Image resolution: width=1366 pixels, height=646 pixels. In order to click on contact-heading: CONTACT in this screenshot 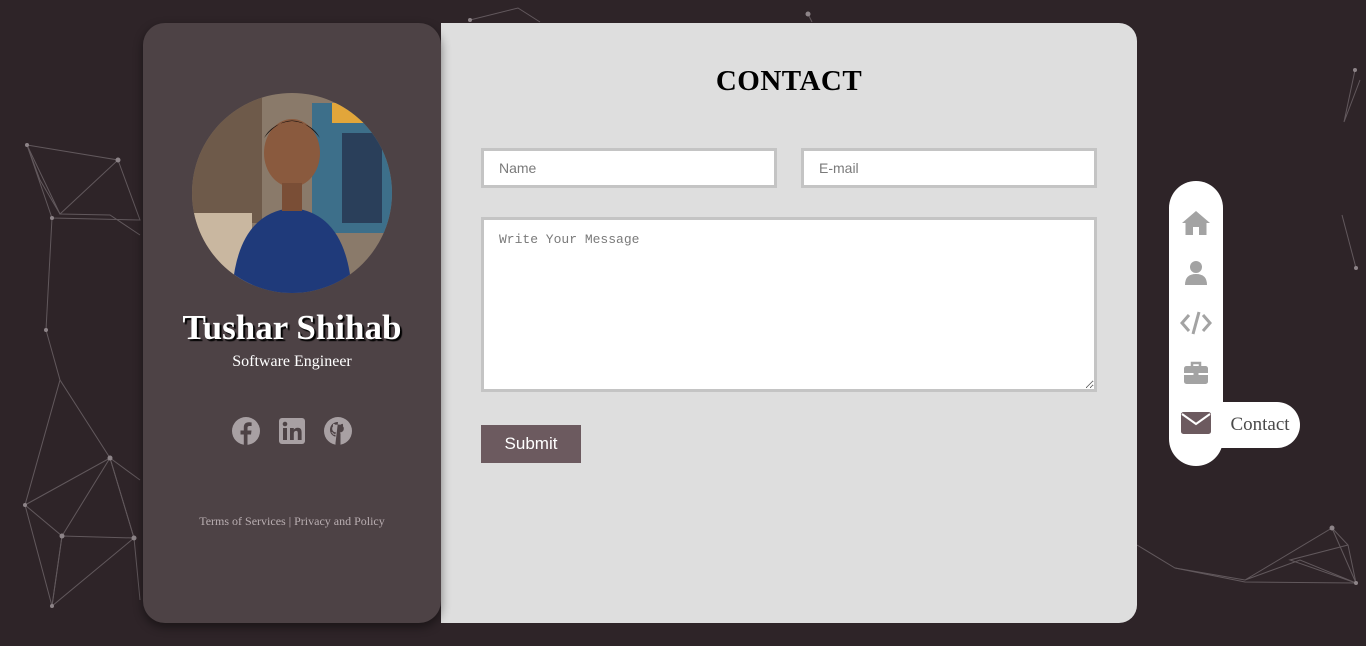, I will do `click(789, 81)`.